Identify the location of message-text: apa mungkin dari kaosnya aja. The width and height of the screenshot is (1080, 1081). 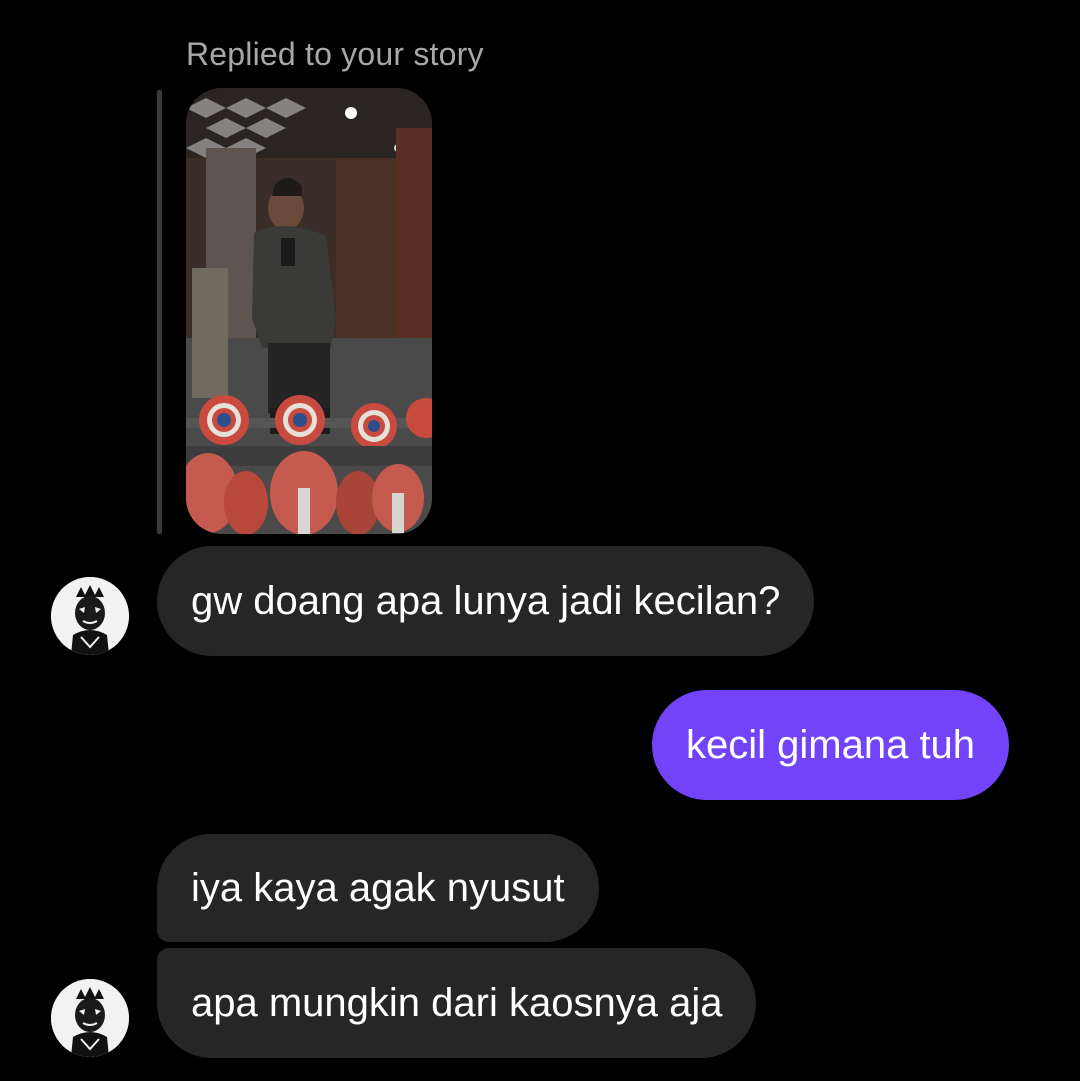
(457, 1003).